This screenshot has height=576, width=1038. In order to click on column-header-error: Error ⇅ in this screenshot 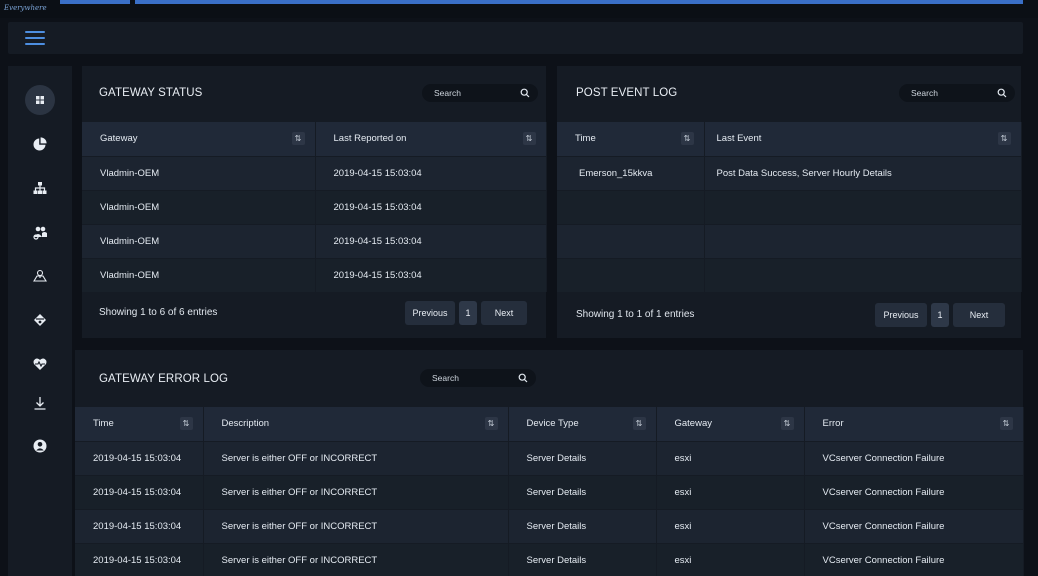, I will do `click(914, 424)`.